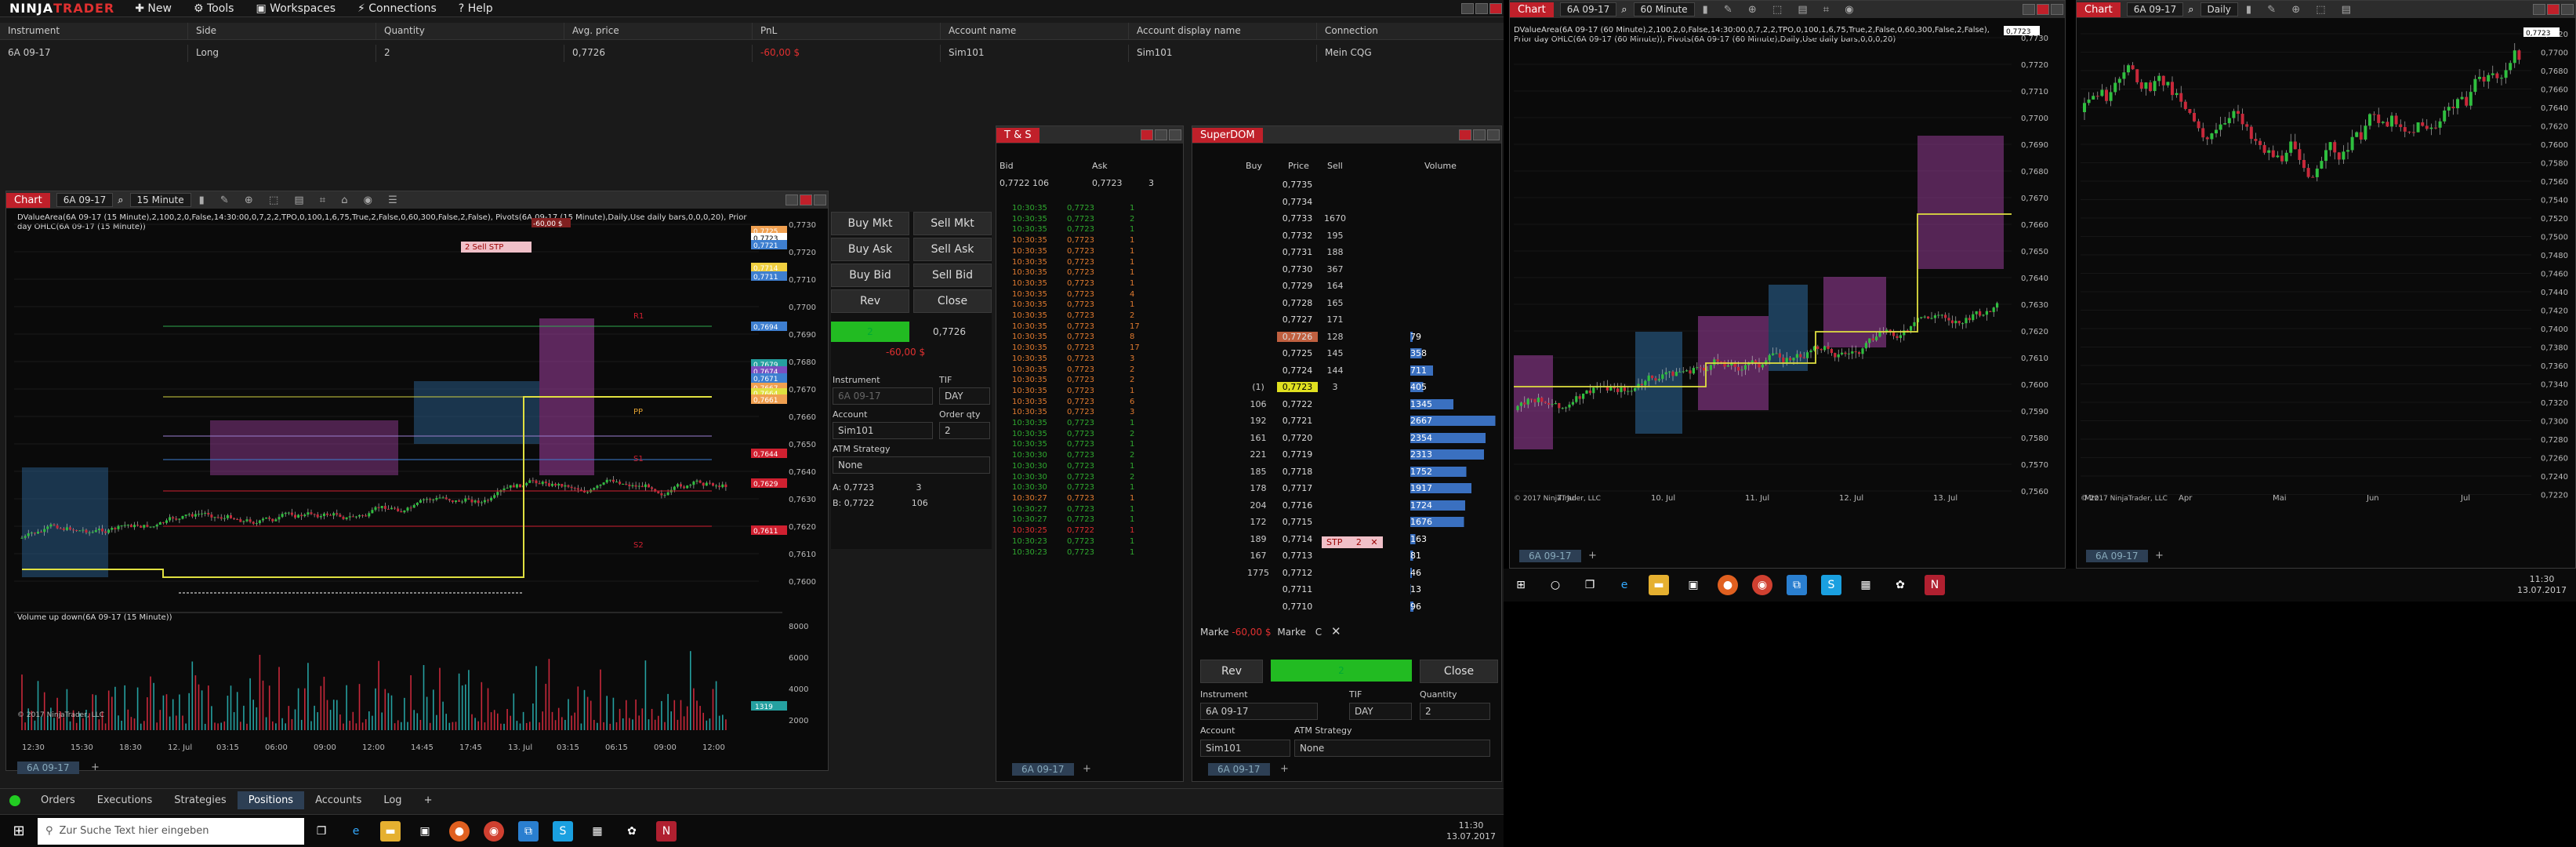  Describe the element at coordinates (870, 275) in the screenshot. I see `buy-bid-button: Buy Bid` at that location.